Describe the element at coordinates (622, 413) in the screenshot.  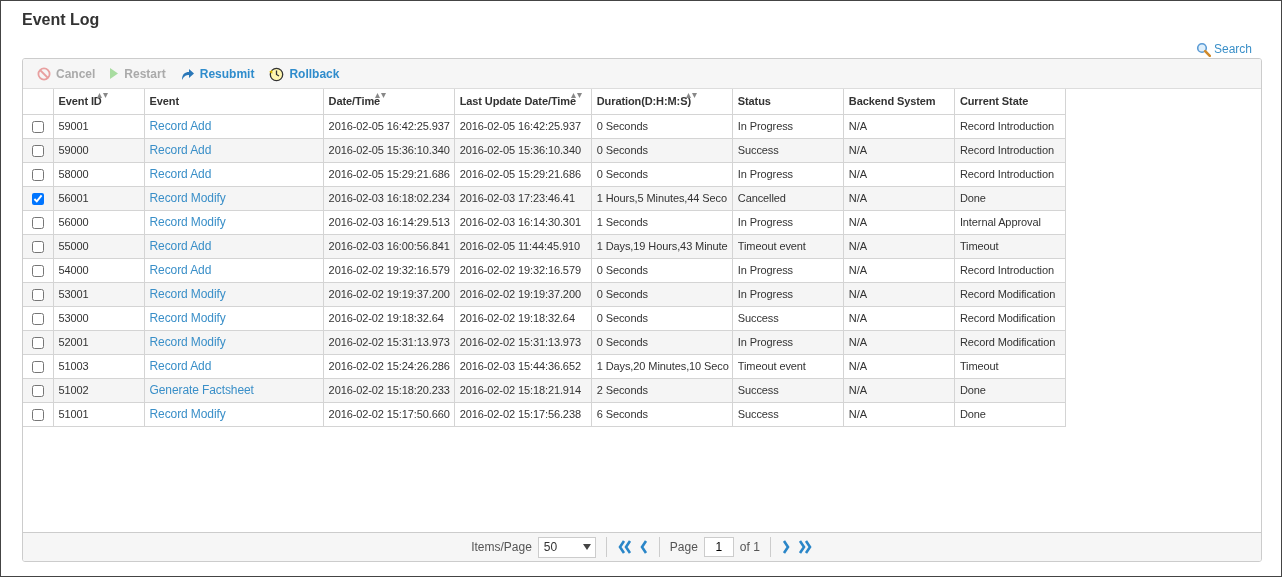
I see `table-cell: 6 Seconds` at that location.